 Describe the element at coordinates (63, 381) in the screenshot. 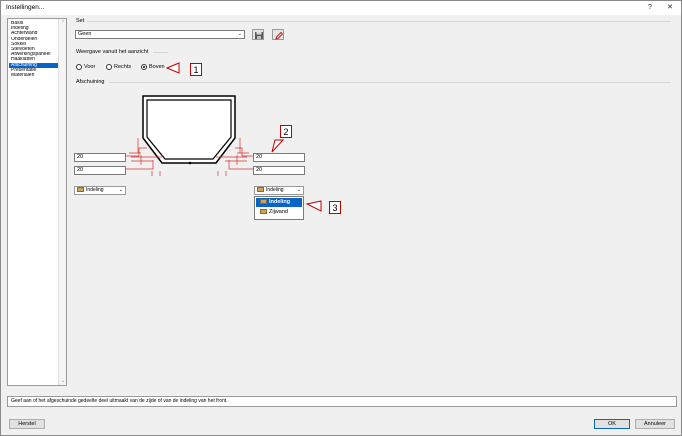

I see `scroll-down-icon: ⌄` at that location.